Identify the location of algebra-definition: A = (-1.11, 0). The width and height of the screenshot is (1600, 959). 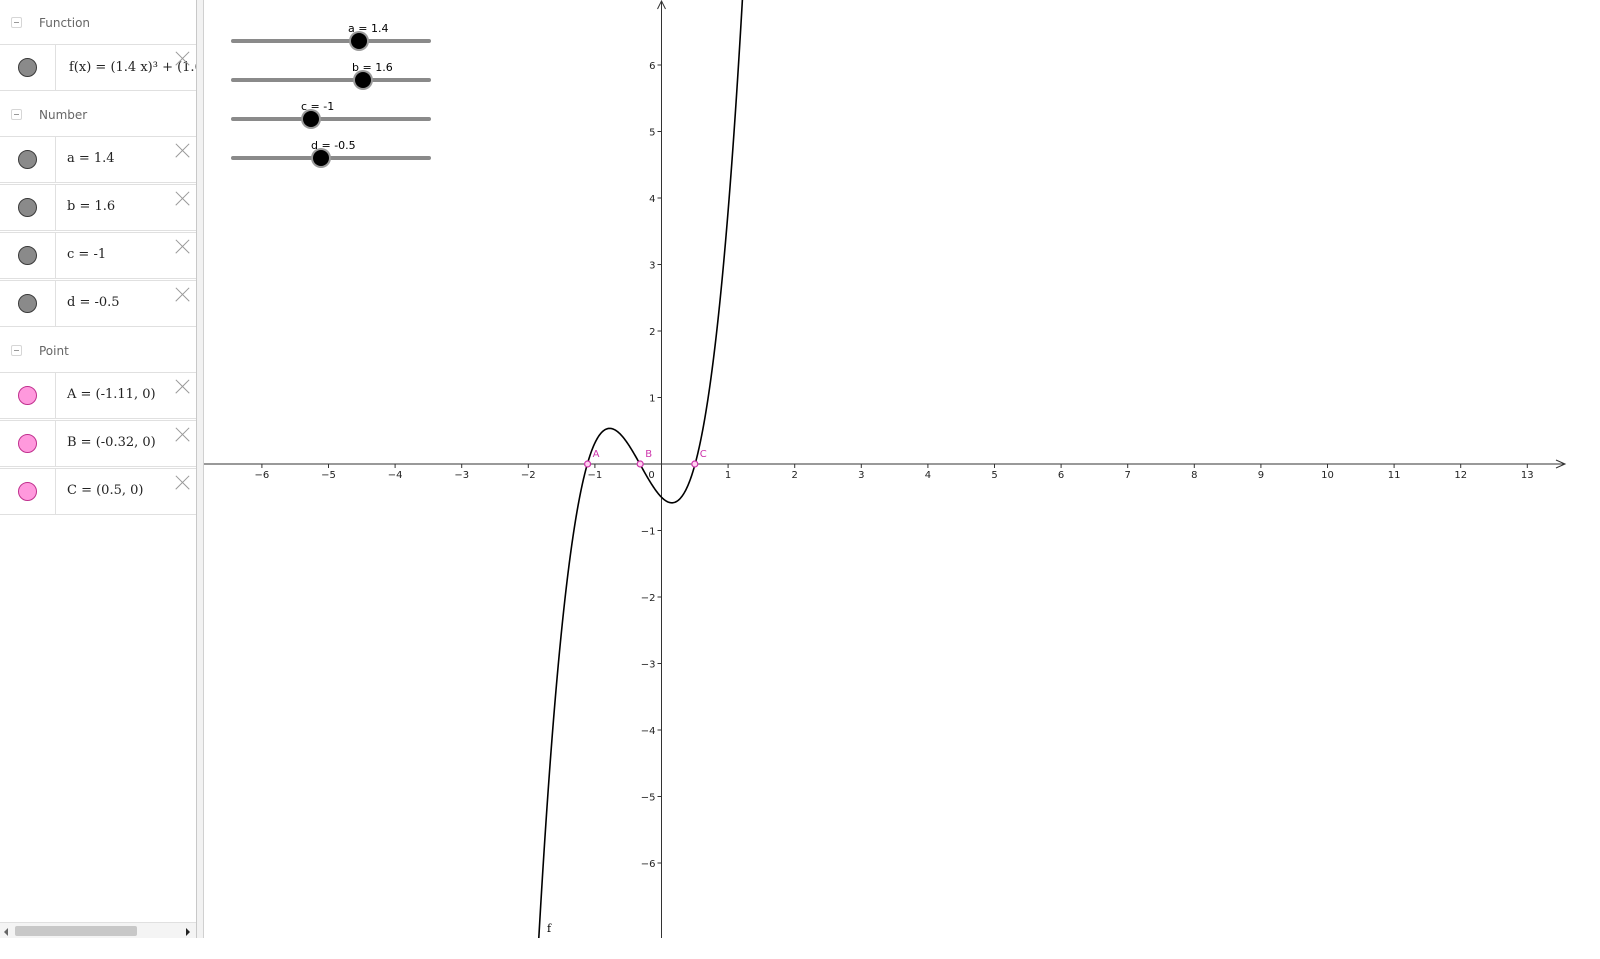
(111, 394).